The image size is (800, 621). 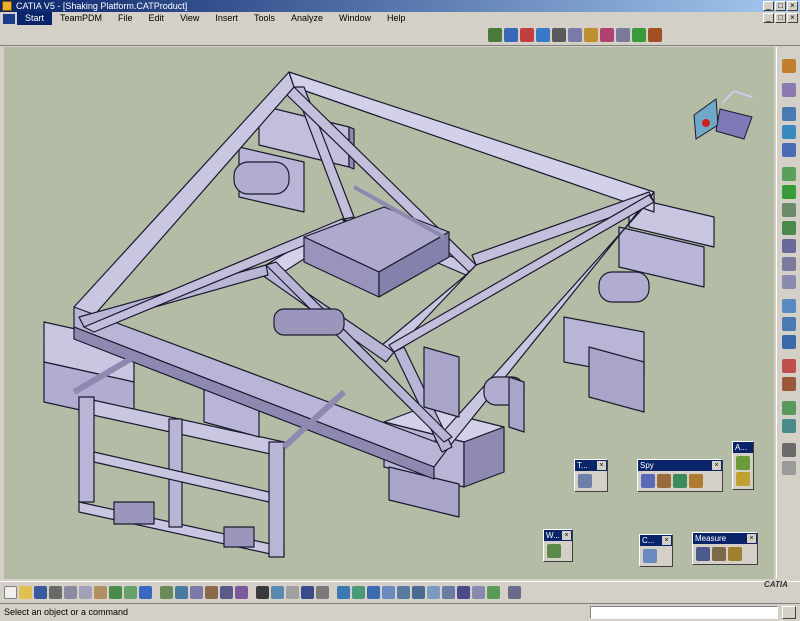 What do you see at coordinates (789, 210) in the screenshot?
I see `graph-tree-reorder-icon` at bounding box center [789, 210].